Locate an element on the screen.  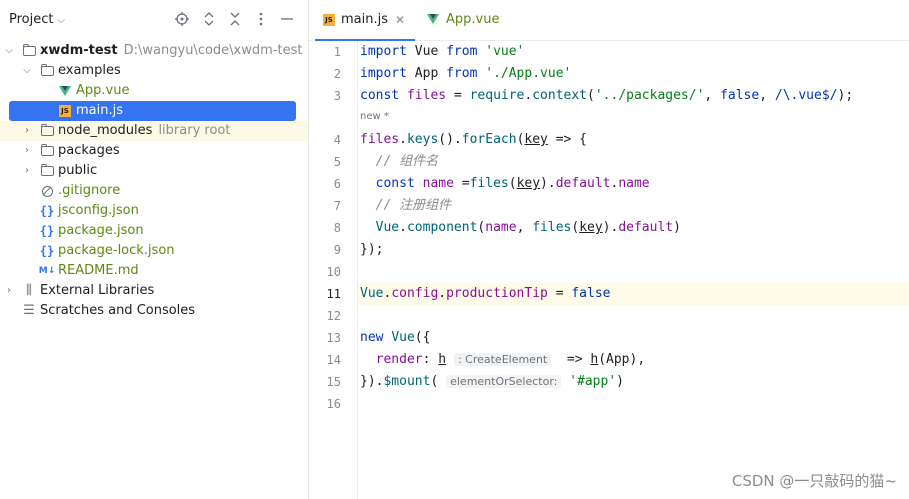
line-number: 10 is located at coordinates (333, 272).